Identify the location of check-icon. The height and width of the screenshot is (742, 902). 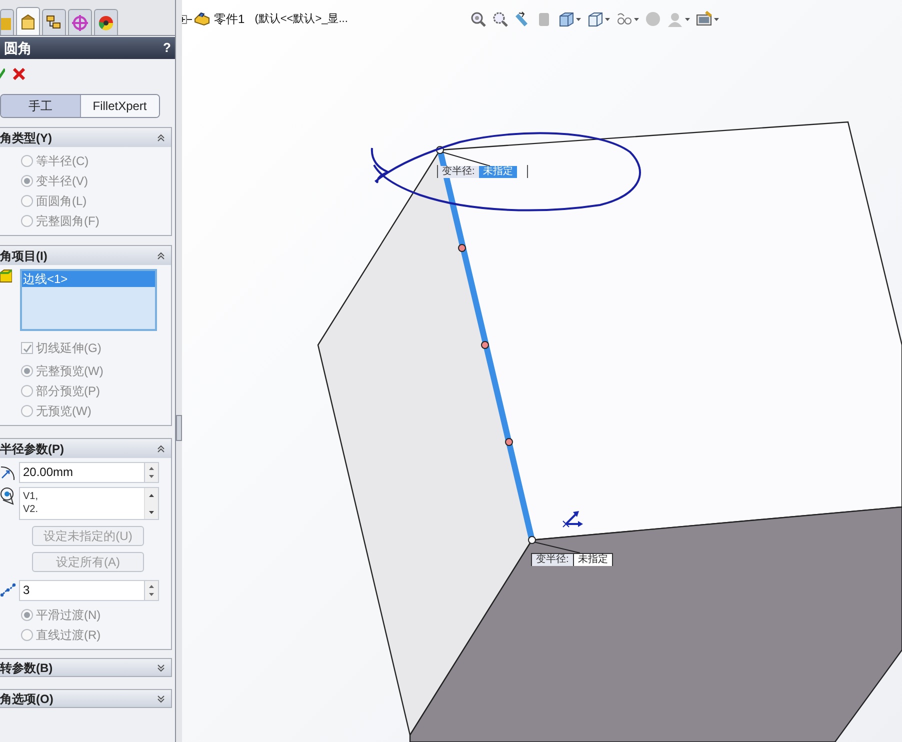
(2, 74).